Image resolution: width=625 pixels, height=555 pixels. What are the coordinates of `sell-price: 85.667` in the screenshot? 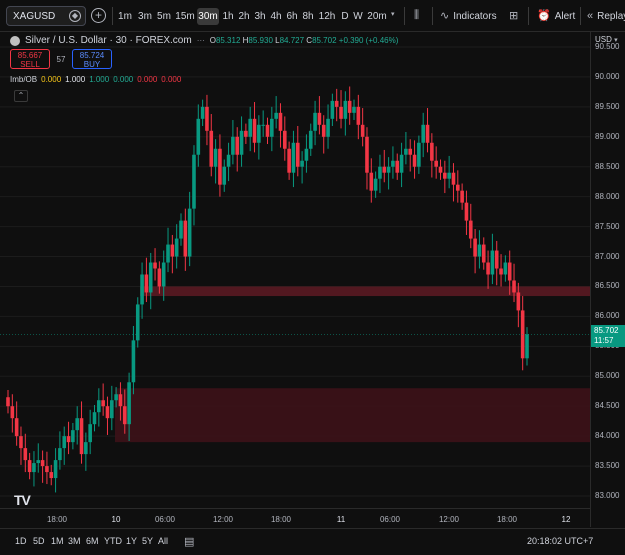 It's located at (30, 55).